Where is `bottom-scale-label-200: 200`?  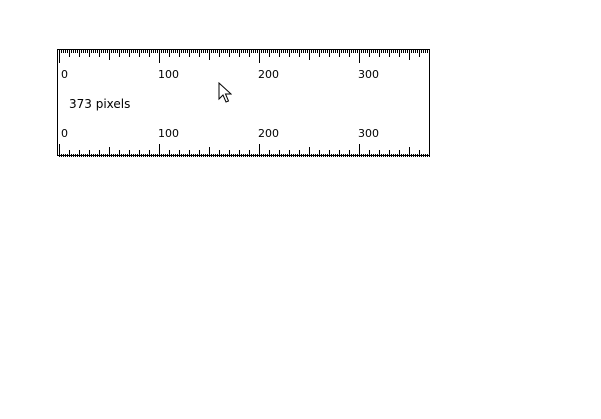
bottom-scale-label-200: 200 is located at coordinates (268, 133).